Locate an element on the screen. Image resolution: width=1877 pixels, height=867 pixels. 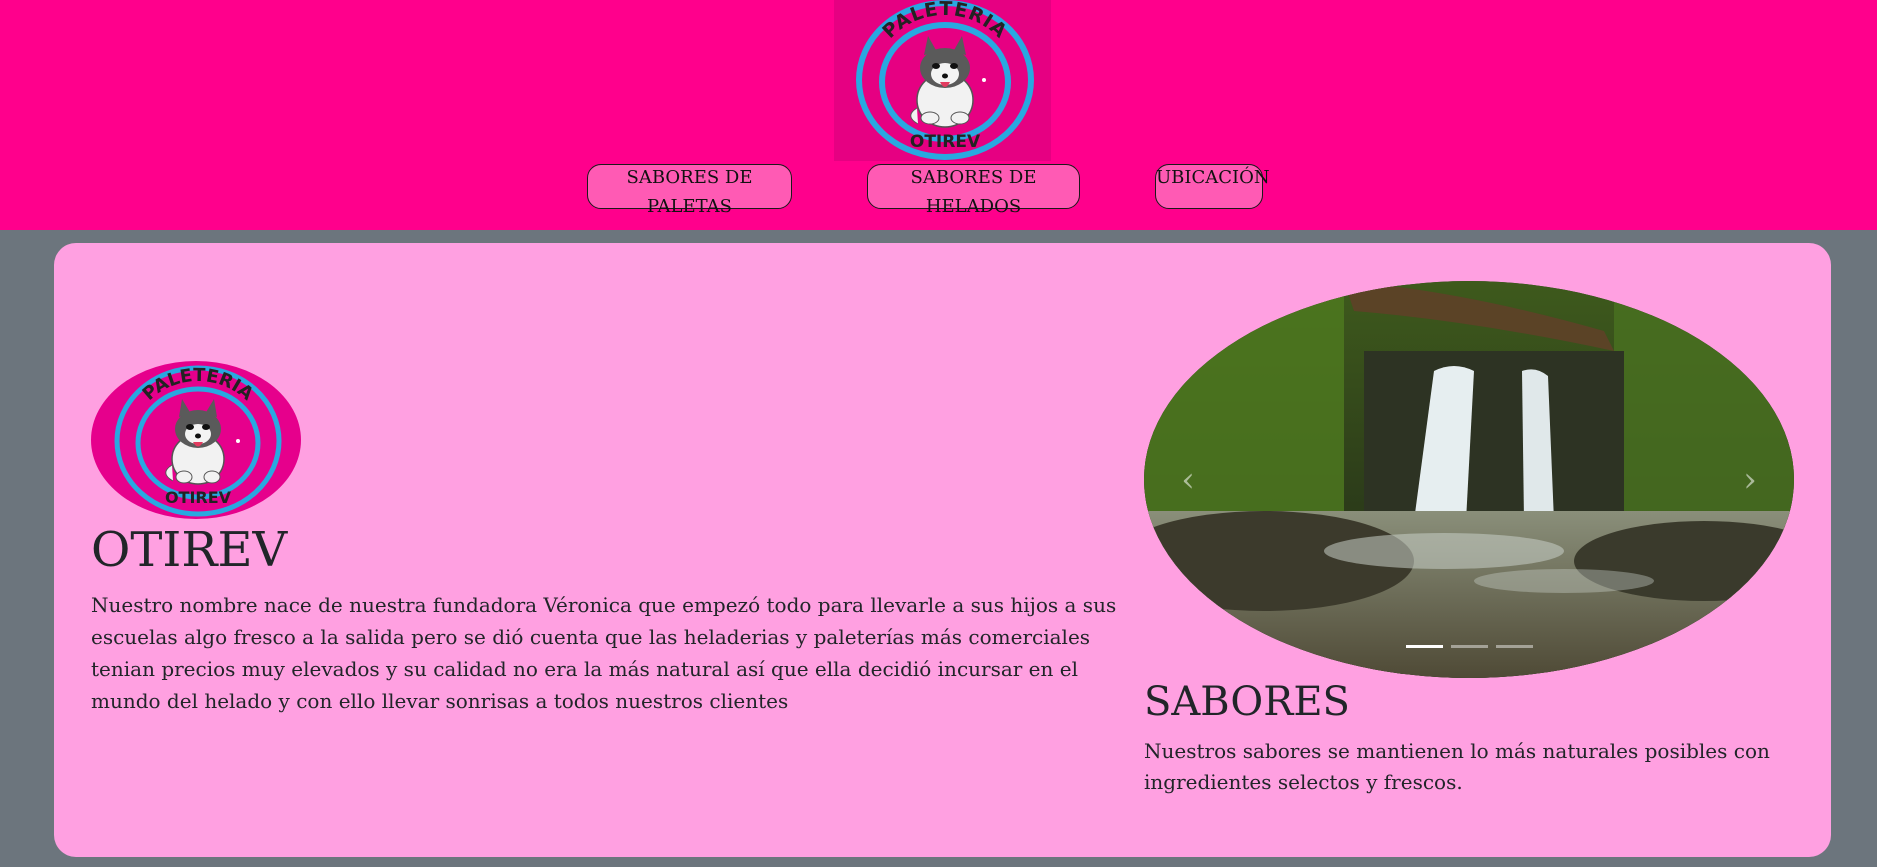
brand-logo: PALETERIA OTIREV is located at coordinates (942, 80).